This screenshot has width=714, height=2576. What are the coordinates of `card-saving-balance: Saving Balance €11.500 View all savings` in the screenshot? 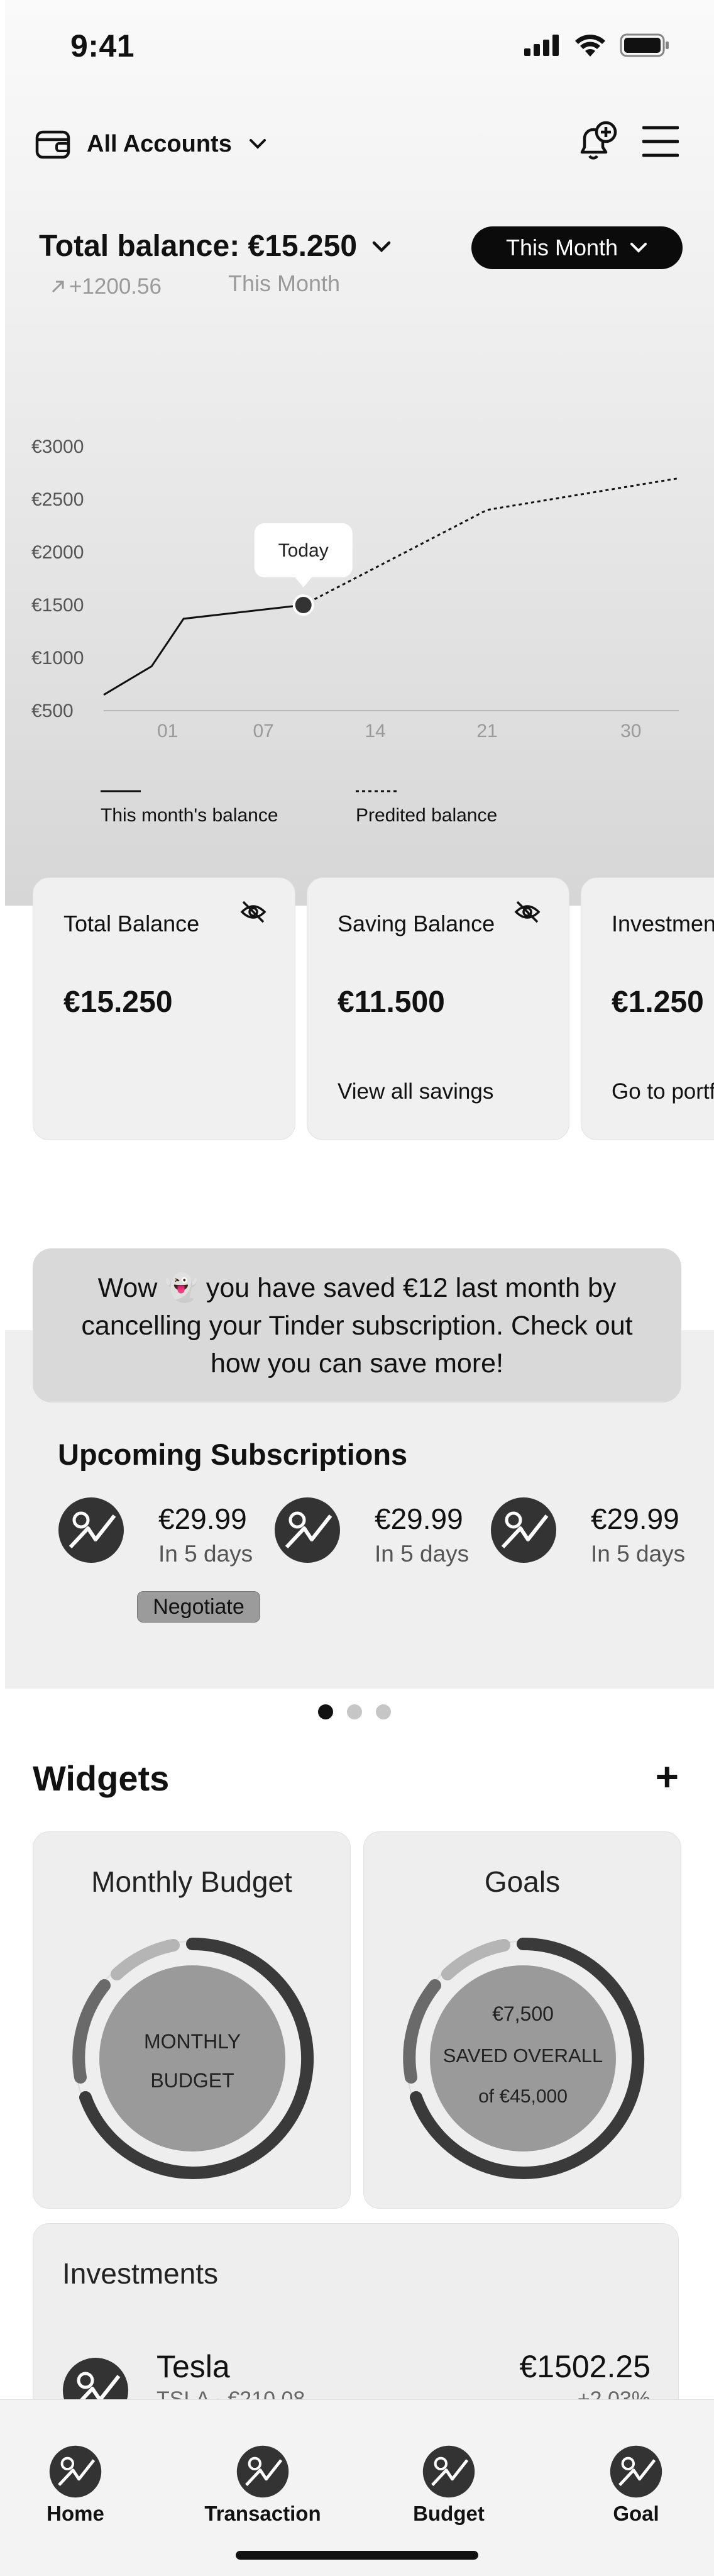 It's located at (438, 1008).